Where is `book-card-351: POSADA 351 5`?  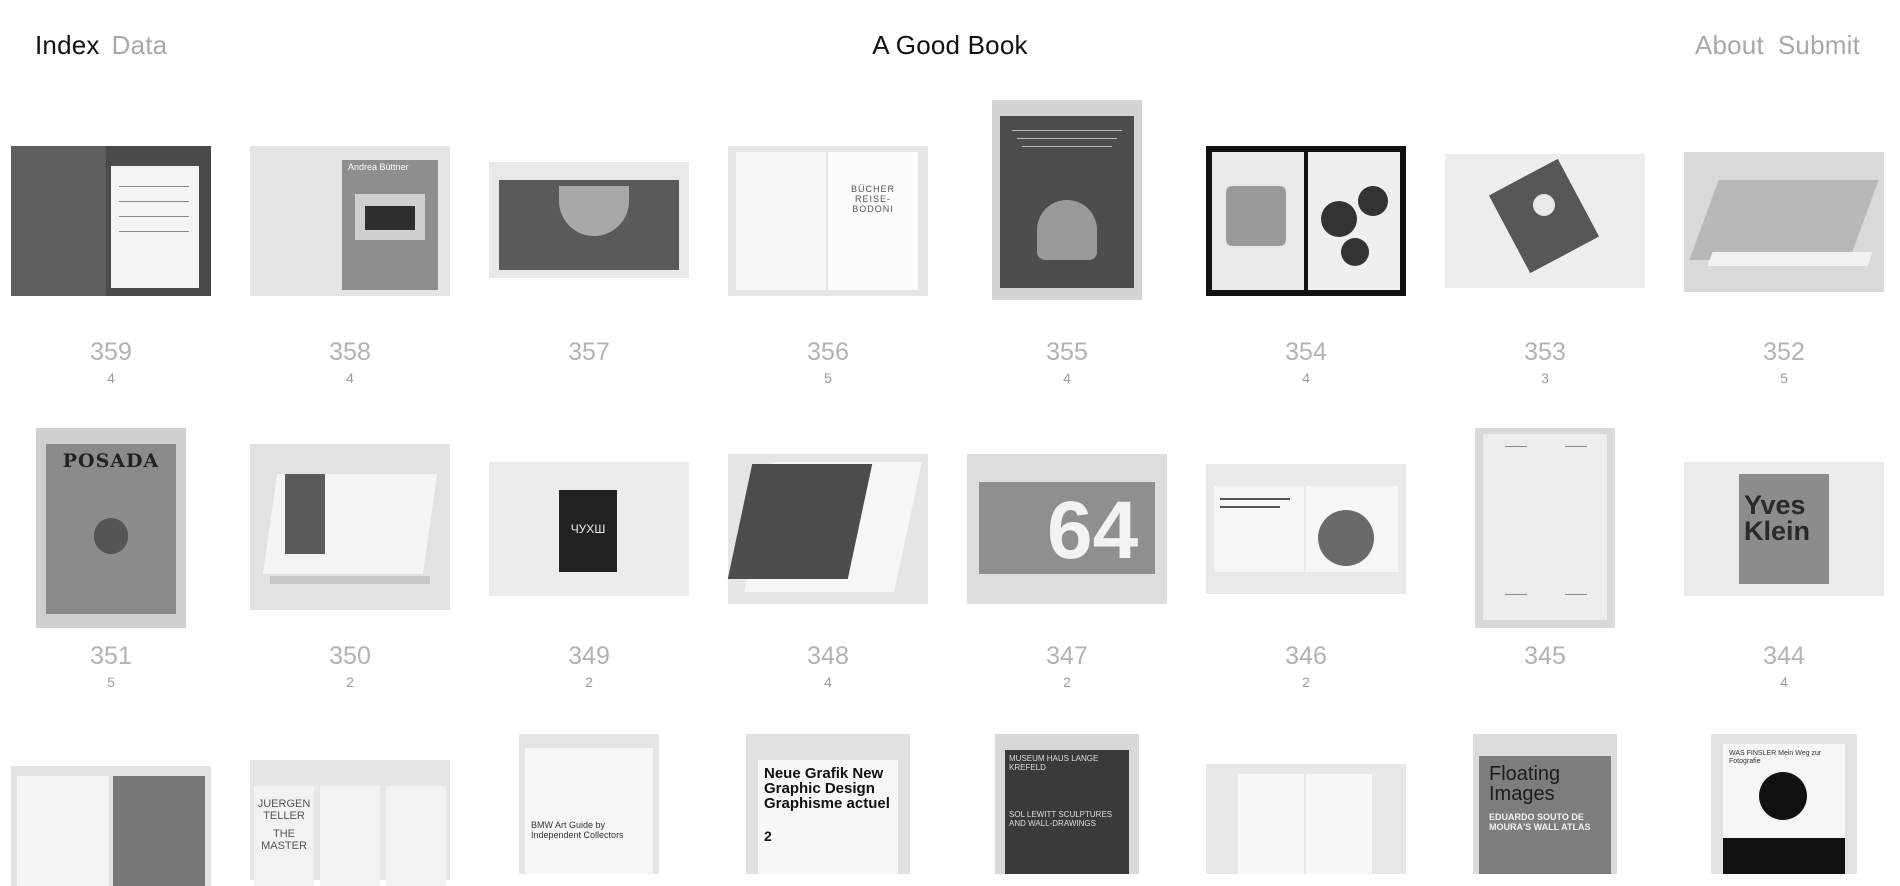
book-card-351: POSADA 351 5 is located at coordinates (111, 568).